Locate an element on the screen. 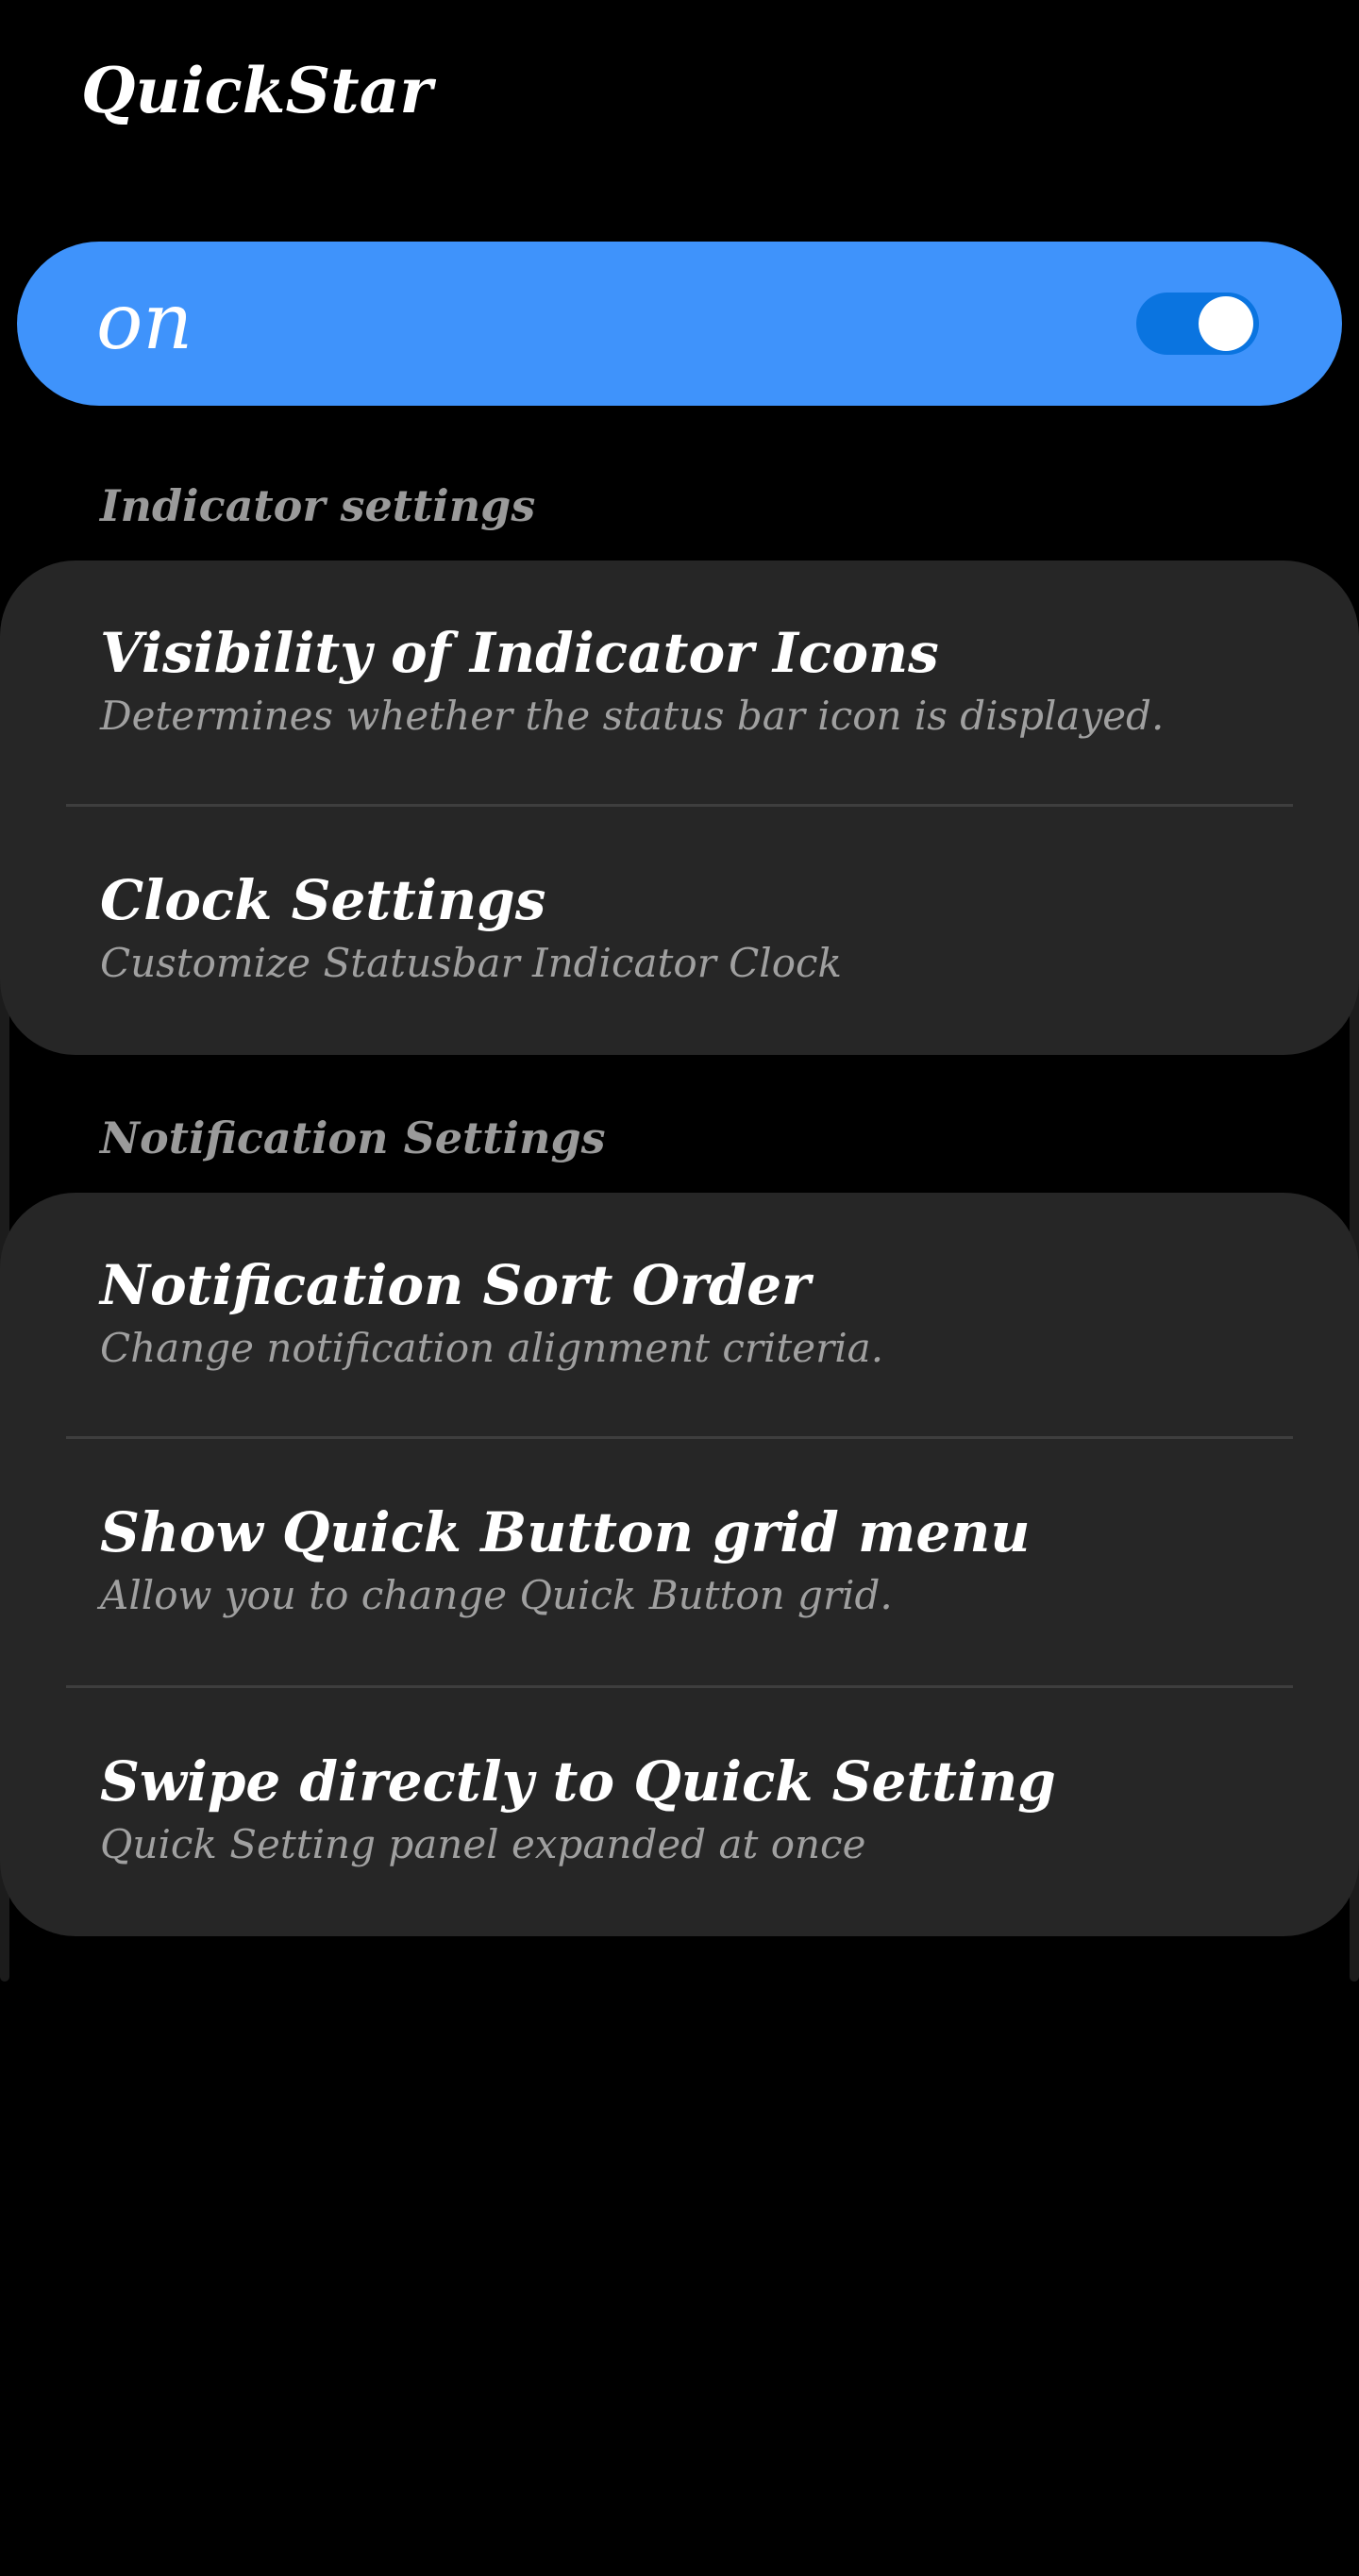 This screenshot has height=2576, width=1359. setting-subtitle: Allow you to change Quick Button grid. is located at coordinates (497, 1595).